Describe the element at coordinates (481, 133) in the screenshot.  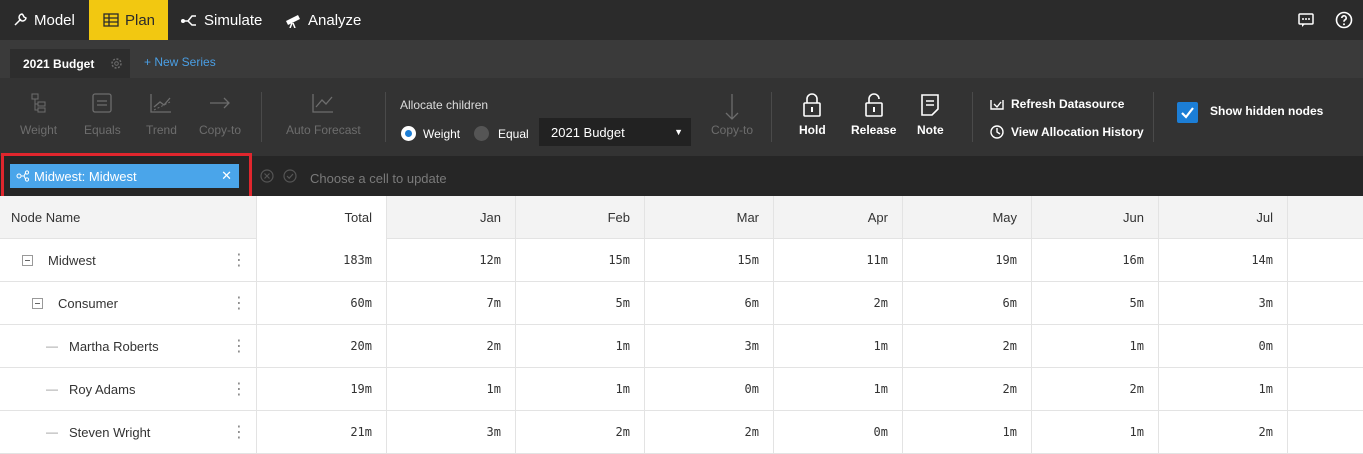
I see `radio-equal` at that location.